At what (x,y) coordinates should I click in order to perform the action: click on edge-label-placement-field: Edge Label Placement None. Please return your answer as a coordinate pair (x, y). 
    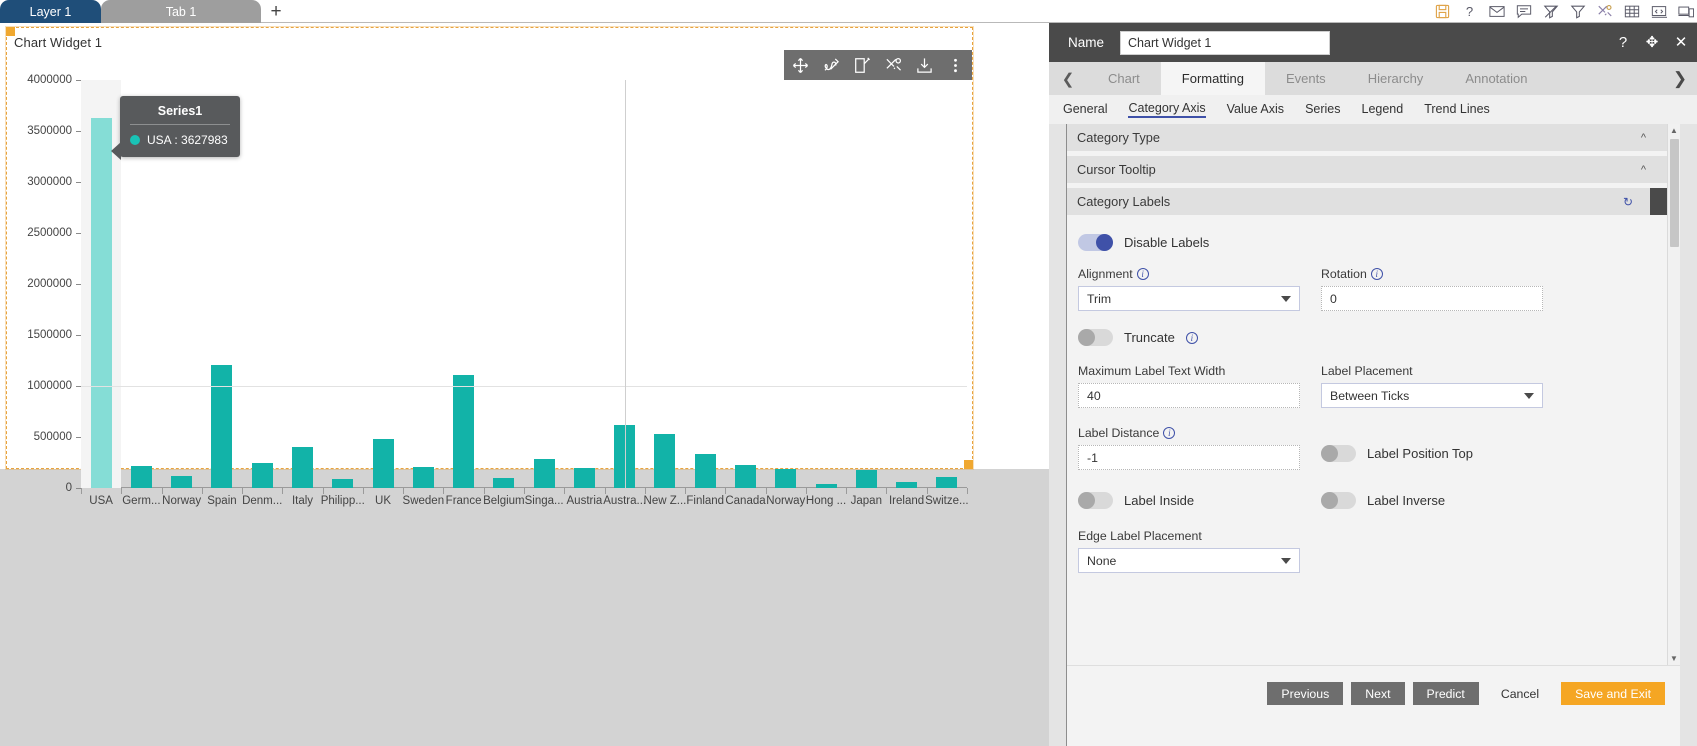
    Looking at the image, I should click on (1189, 551).